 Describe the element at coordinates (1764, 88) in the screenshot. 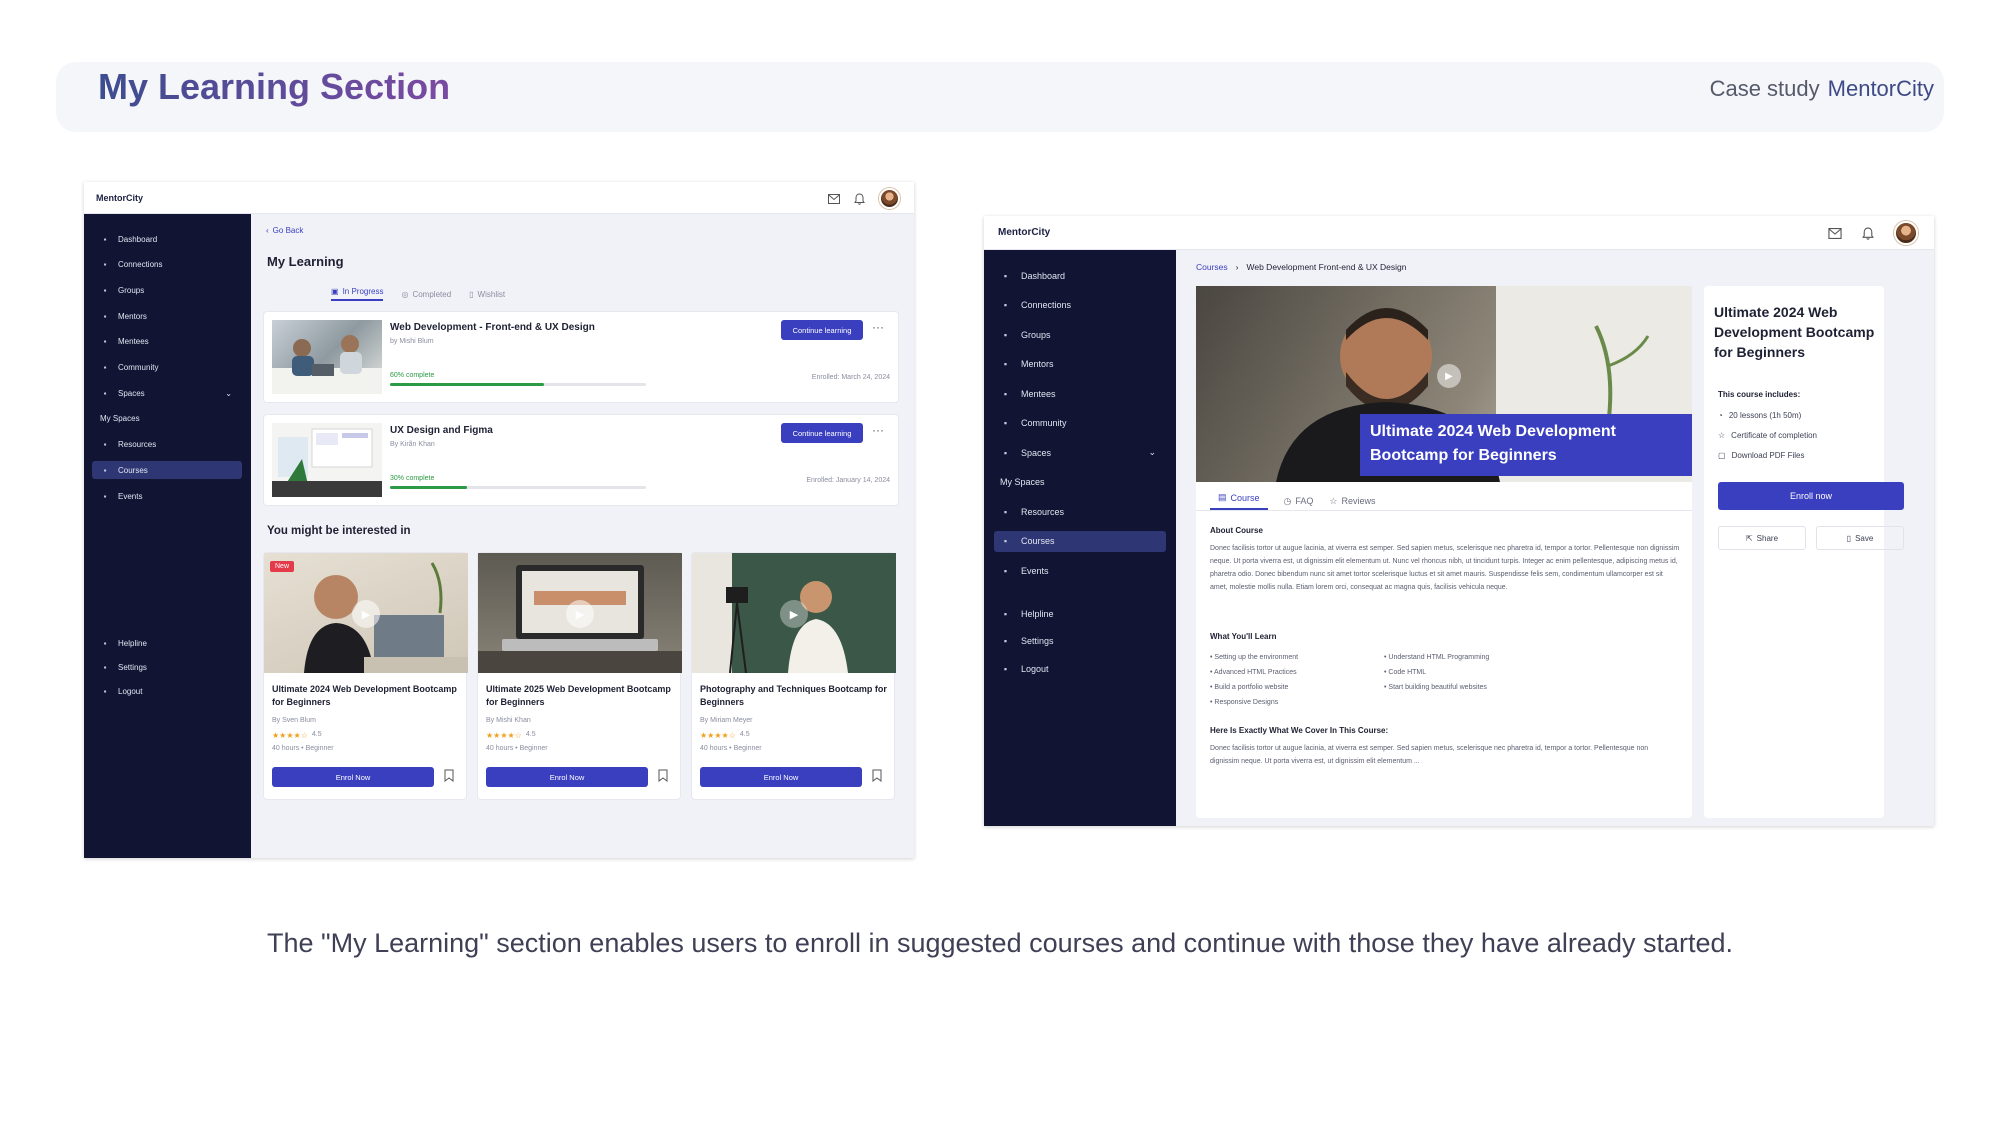

I see `case-study-text: Case study` at that location.